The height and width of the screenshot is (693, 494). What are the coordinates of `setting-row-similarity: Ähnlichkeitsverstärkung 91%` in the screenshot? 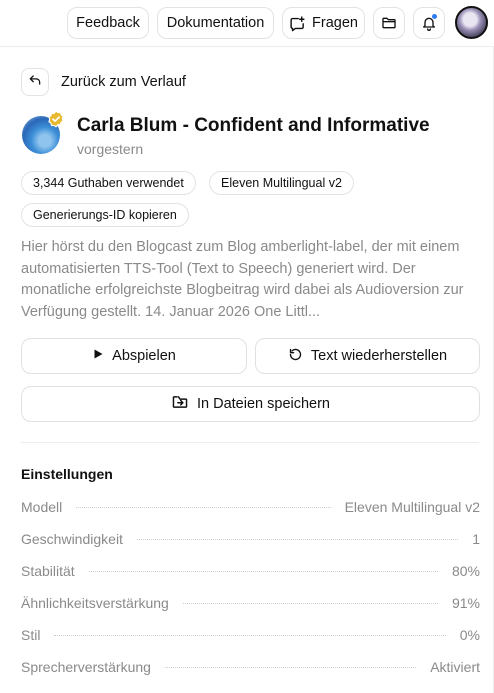 It's located at (250, 603).